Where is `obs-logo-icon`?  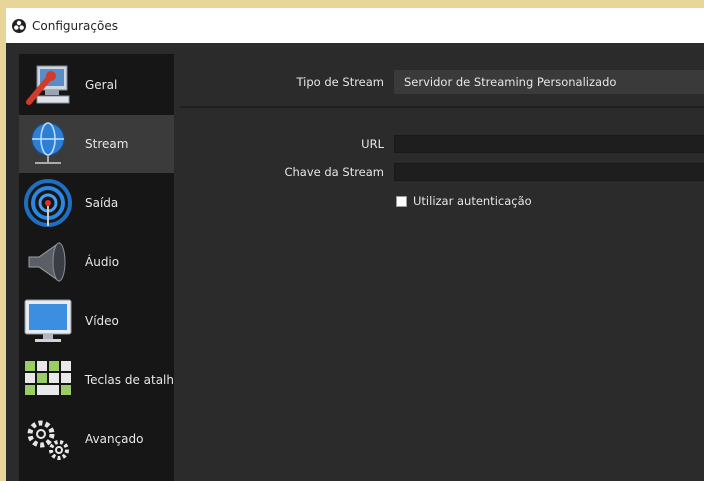
obs-logo-icon is located at coordinates (19, 25).